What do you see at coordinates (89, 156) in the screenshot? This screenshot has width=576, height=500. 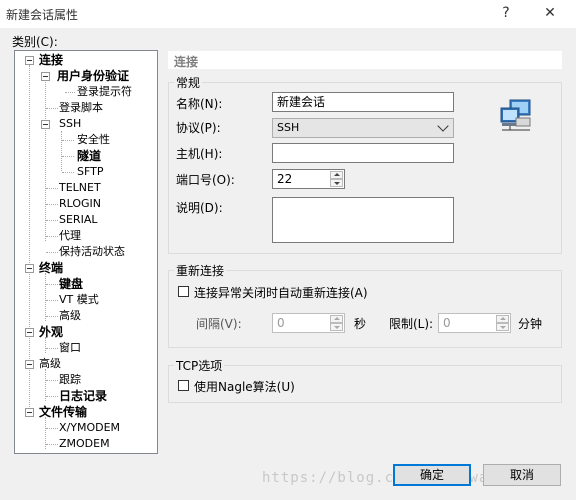 I see `tree-item-tunnel: 隧道` at bounding box center [89, 156].